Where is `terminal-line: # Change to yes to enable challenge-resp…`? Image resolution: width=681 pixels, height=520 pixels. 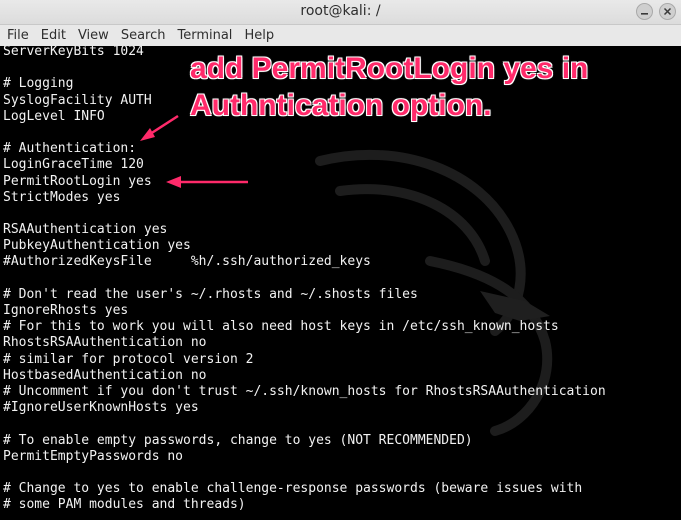
terminal-line: # Change to yes to enable challenge-resp… is located at coordinates (293, 489).